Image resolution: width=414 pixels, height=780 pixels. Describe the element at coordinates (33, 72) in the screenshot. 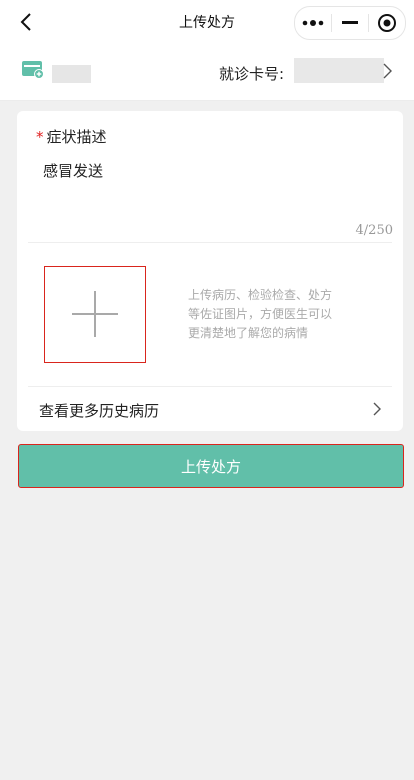

I see `card-plus-icon` at that location.